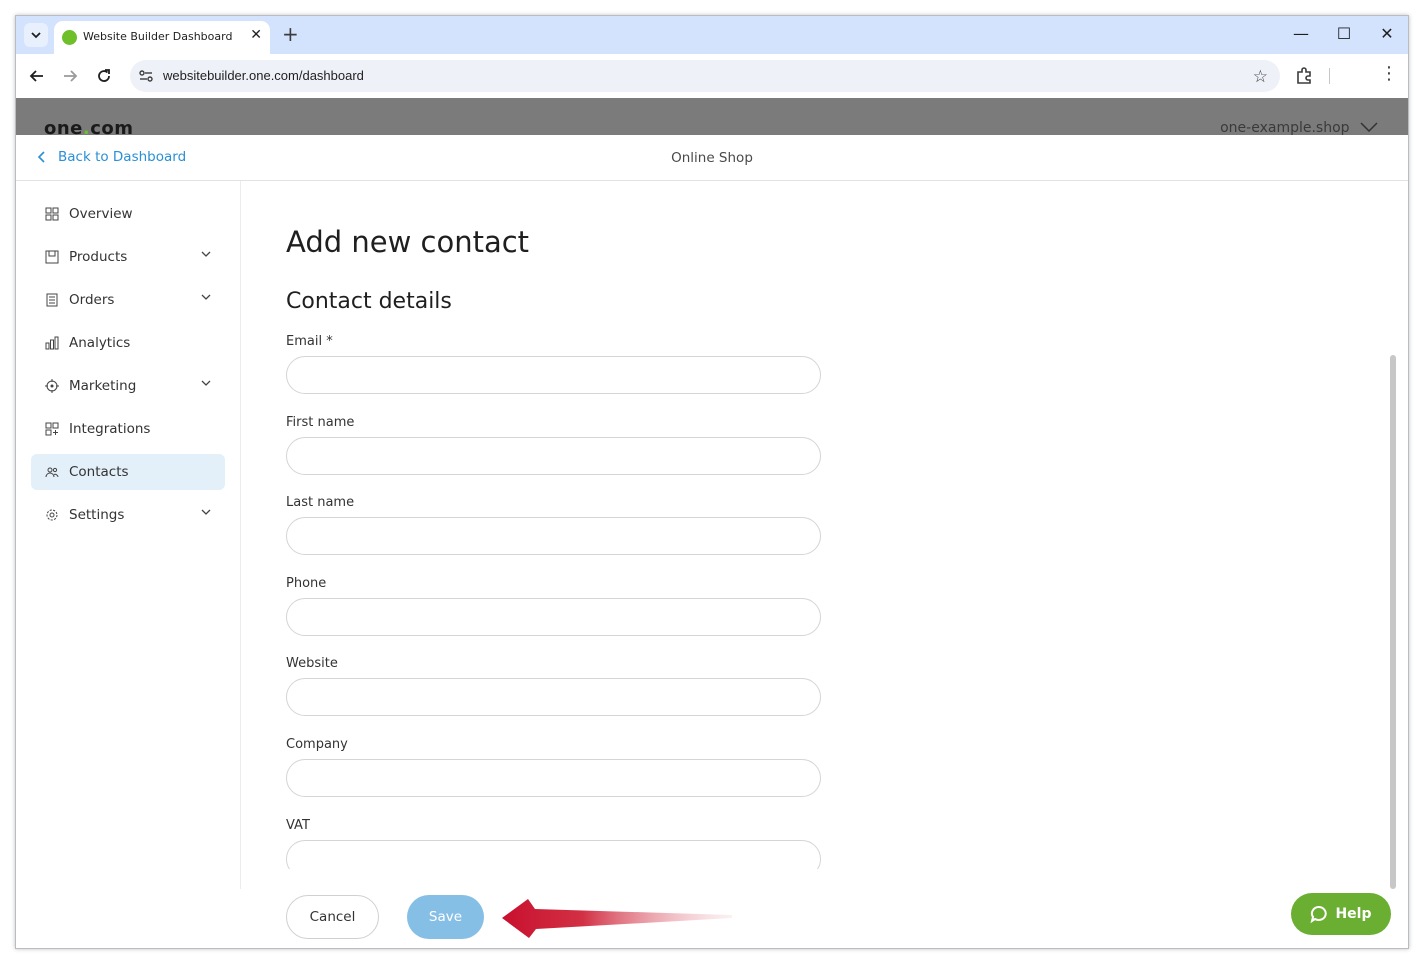  What do you see at coordinates (52, 515) in the screenshot?
I see `gear-icon` at bounding box center [52, 515].